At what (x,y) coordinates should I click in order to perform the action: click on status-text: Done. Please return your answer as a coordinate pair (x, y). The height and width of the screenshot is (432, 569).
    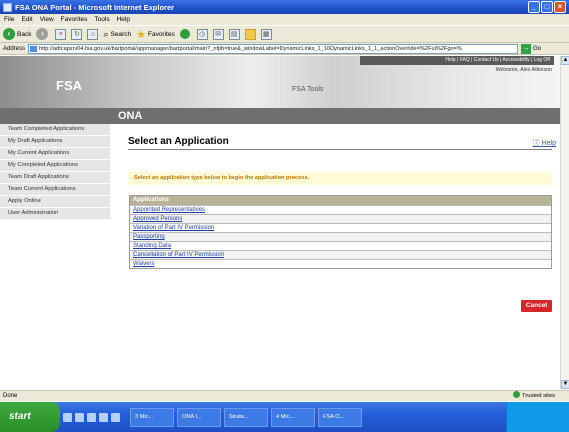
    Looking at the image, I should click on (10, 396).